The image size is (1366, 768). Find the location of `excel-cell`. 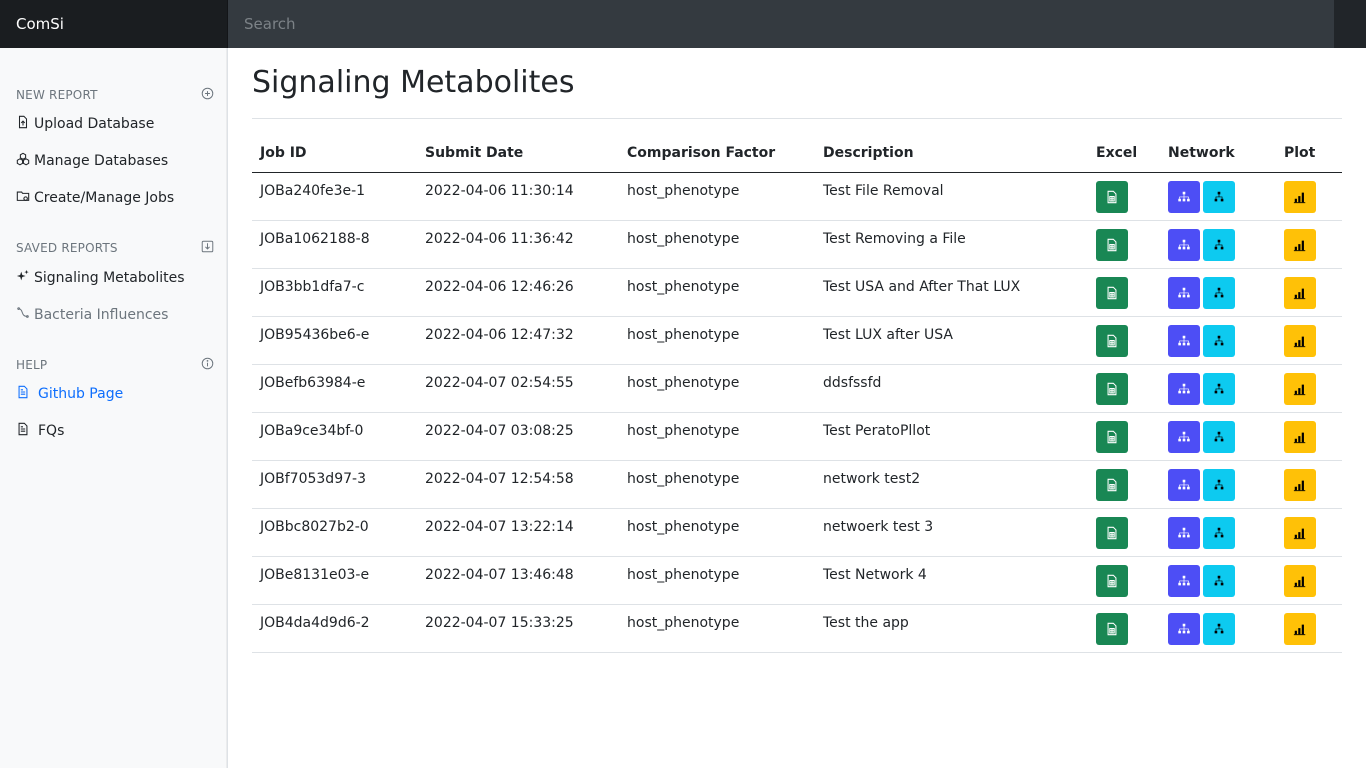

excel-cell is located at coordinates (1124, 340).